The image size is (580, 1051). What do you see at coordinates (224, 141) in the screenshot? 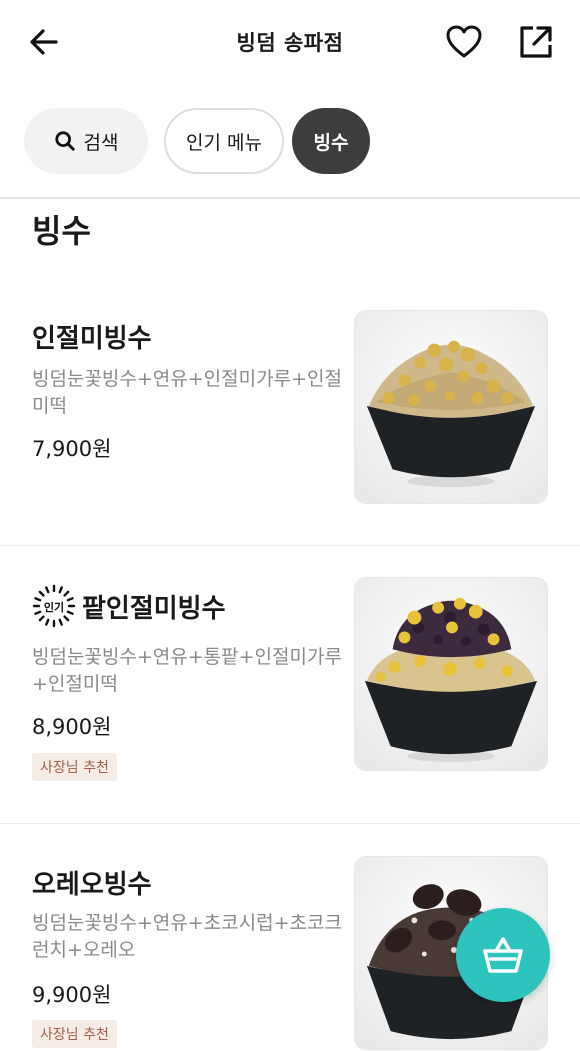
I see `popular-menu-chip: 인기 메뉴` at bounding box center [224, 141].